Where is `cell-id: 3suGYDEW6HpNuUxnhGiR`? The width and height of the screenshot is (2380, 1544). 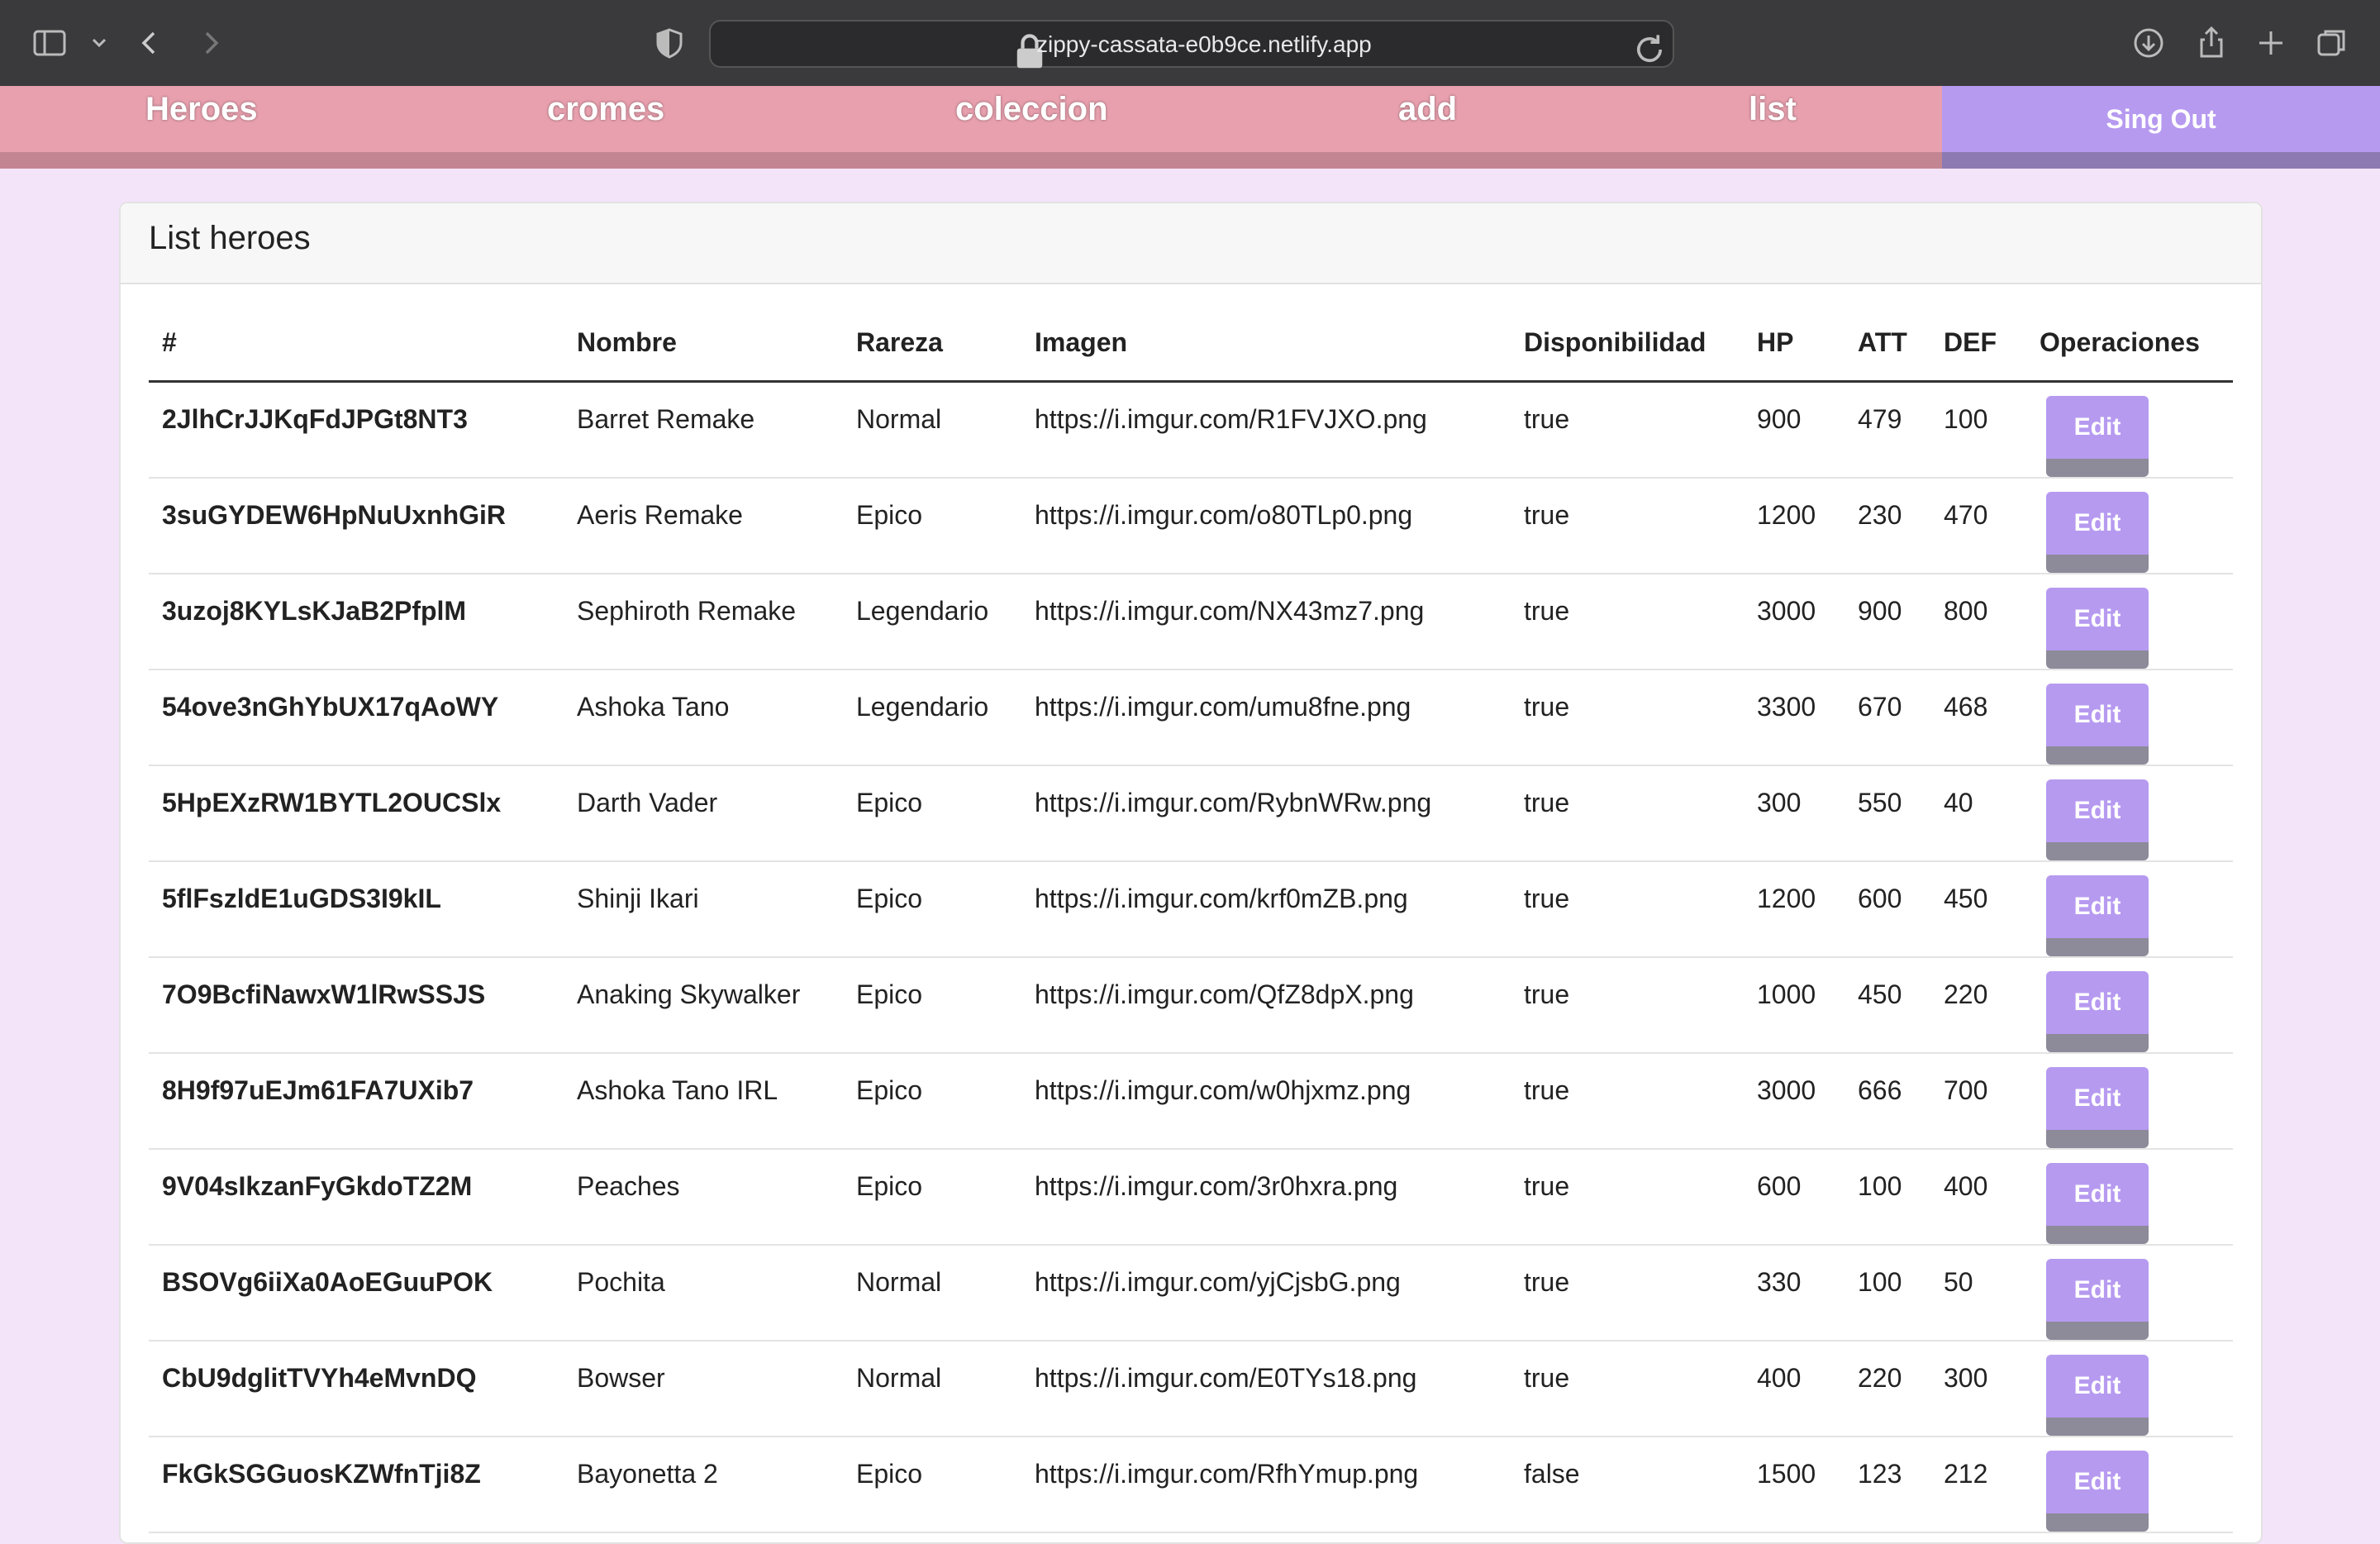
cell-id: 3suGYDEW6HpNuUxnhGiR is located at coordinates (356, 526).